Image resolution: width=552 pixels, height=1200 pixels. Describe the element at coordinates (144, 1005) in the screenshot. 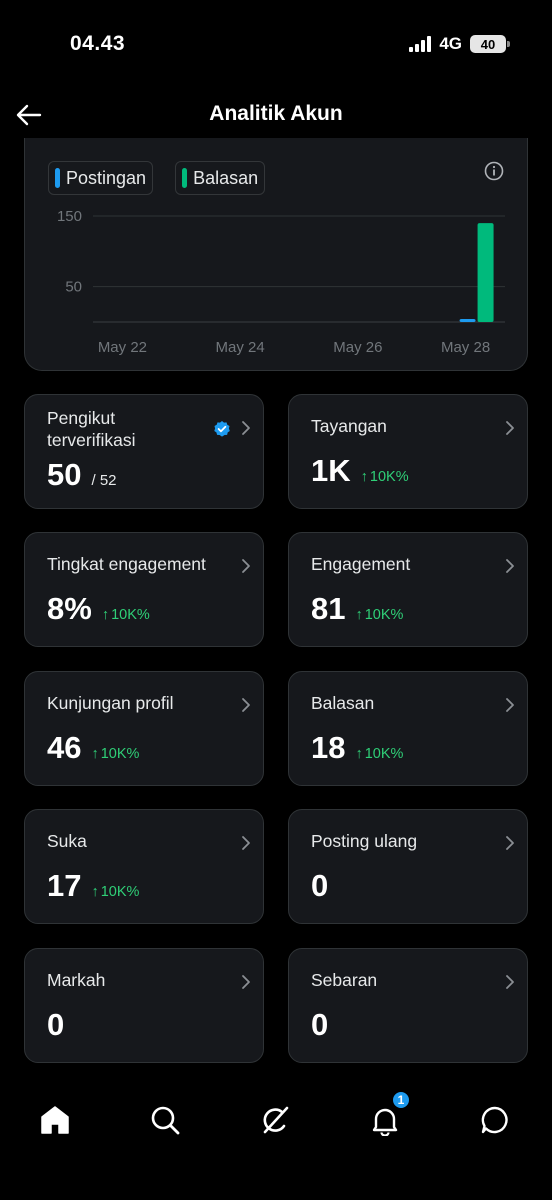

I see `stat-card-bookmarks: Markah 0` at that location.